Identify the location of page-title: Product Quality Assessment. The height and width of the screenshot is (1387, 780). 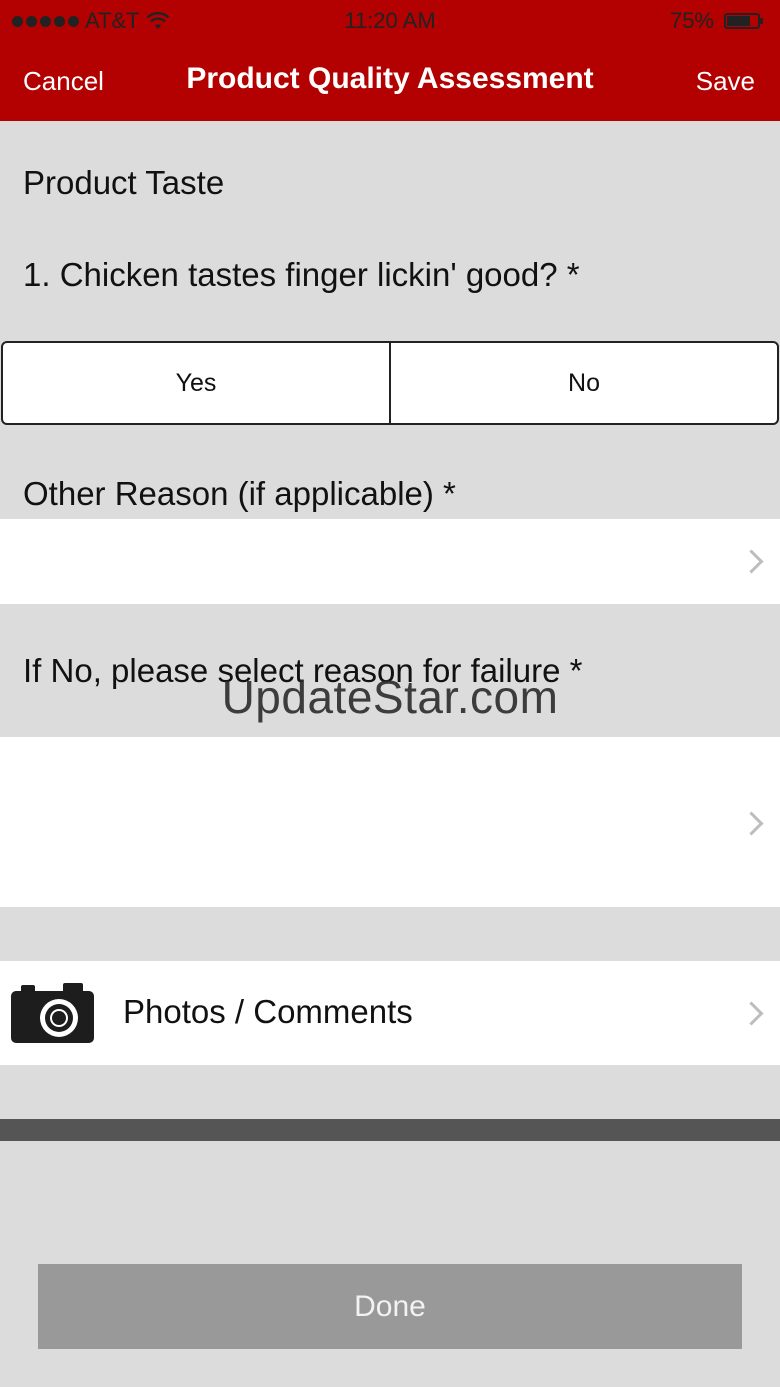
(390, 78).